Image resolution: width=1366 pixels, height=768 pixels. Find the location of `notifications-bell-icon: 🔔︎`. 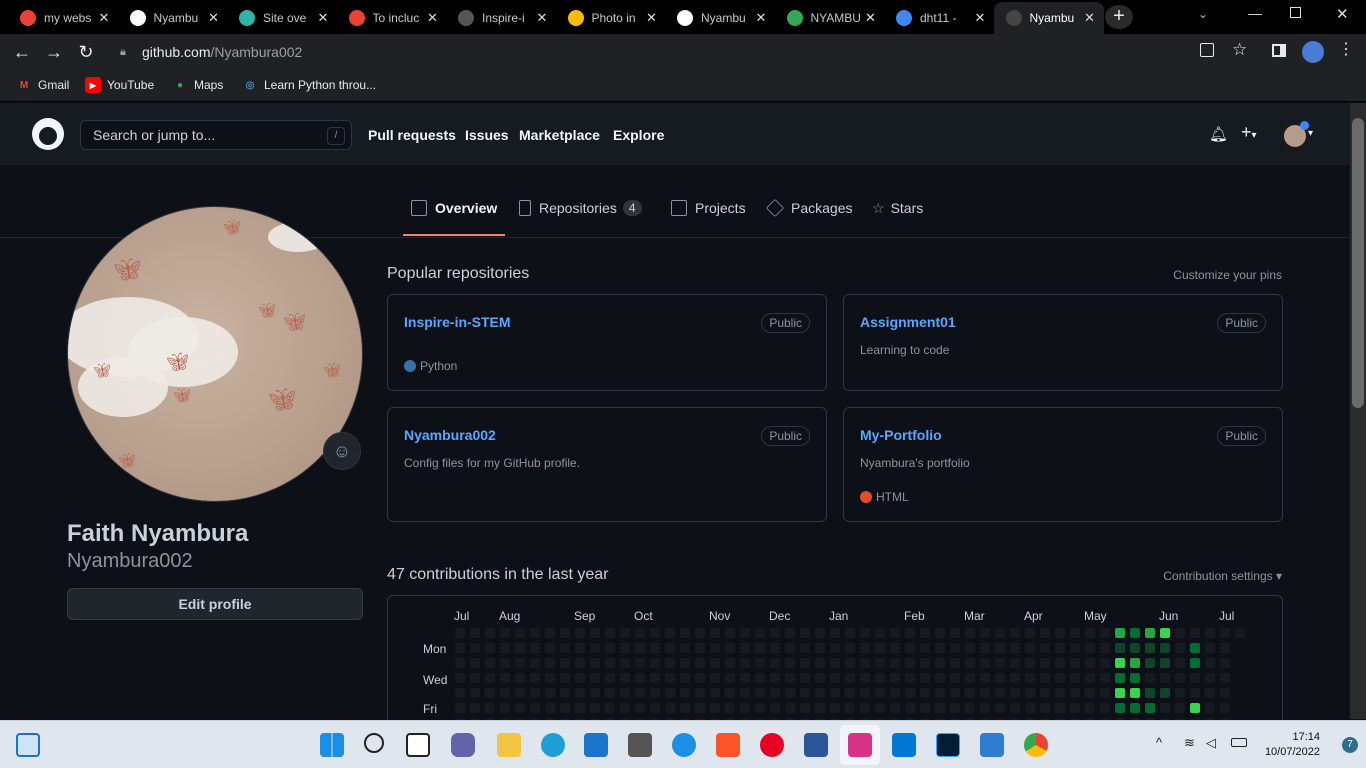

notifications-bell-icon: 🔔︎ is located at coordinates (1218, 134).